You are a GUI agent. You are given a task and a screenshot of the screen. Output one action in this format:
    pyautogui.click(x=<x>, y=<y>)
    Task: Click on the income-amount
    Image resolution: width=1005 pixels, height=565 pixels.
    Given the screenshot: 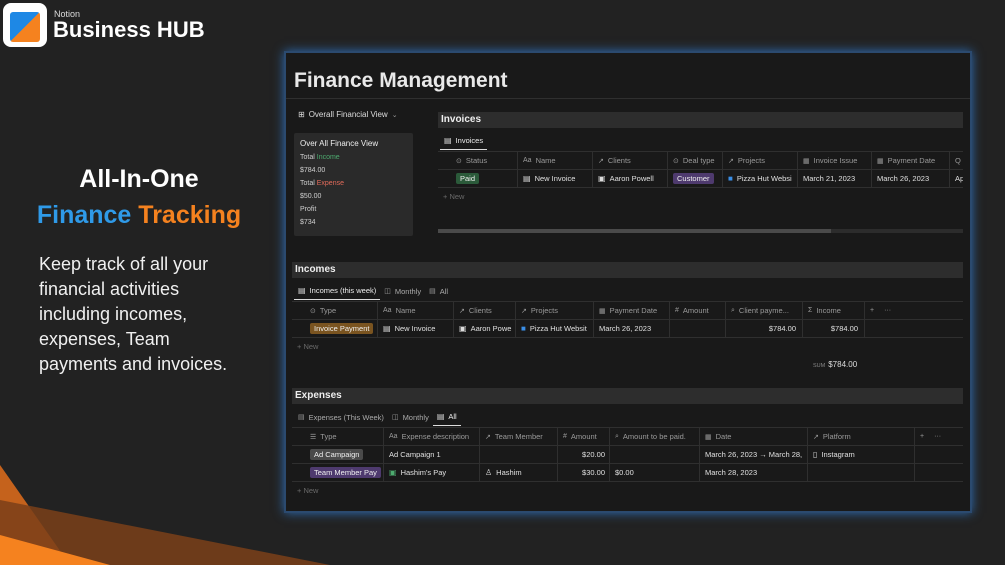 What is the action you would take?
    pyautogui.click(x=698, y=328)
    